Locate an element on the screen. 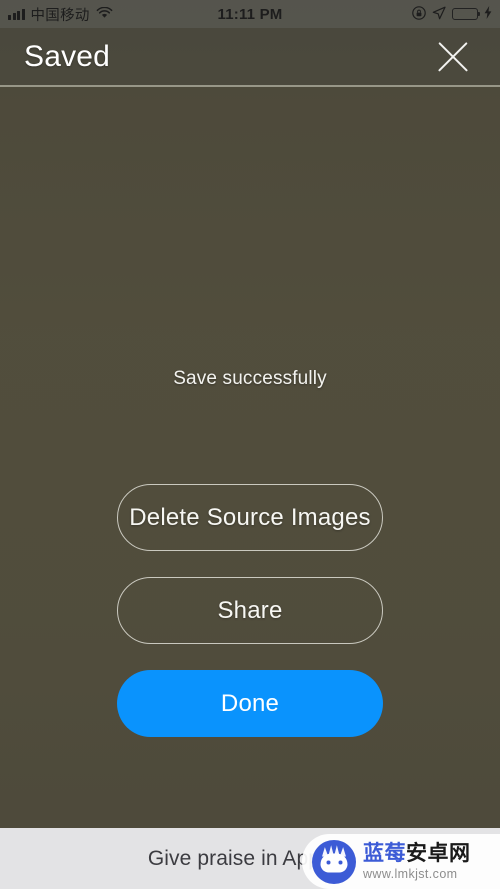 Image resolution: width=500 pixels, height=889 pixels. carrier-label: 中国移动 is located at coordinates (60, 15).